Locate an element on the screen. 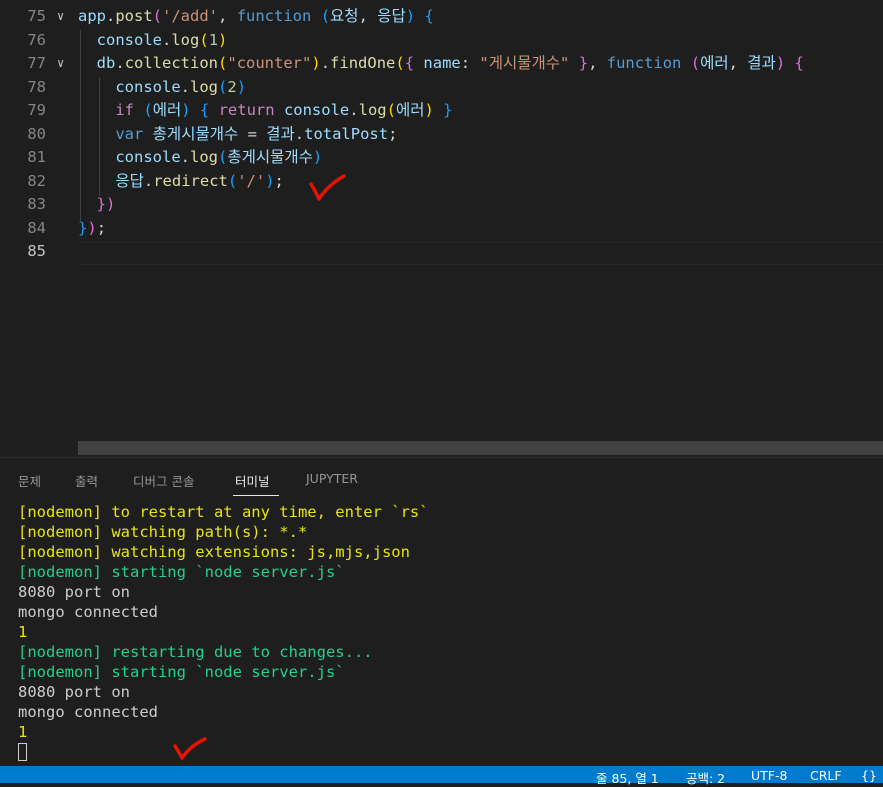 The width and height of the screenshot is (883, 787). active-tab-indicator is located at coordinates (256, 495).